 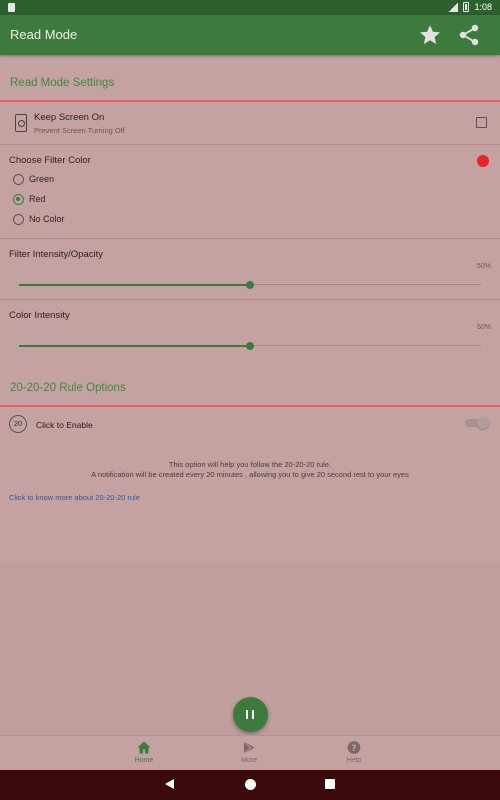 I want to click on nav-item-home: Home, so click(x=144, y=753).